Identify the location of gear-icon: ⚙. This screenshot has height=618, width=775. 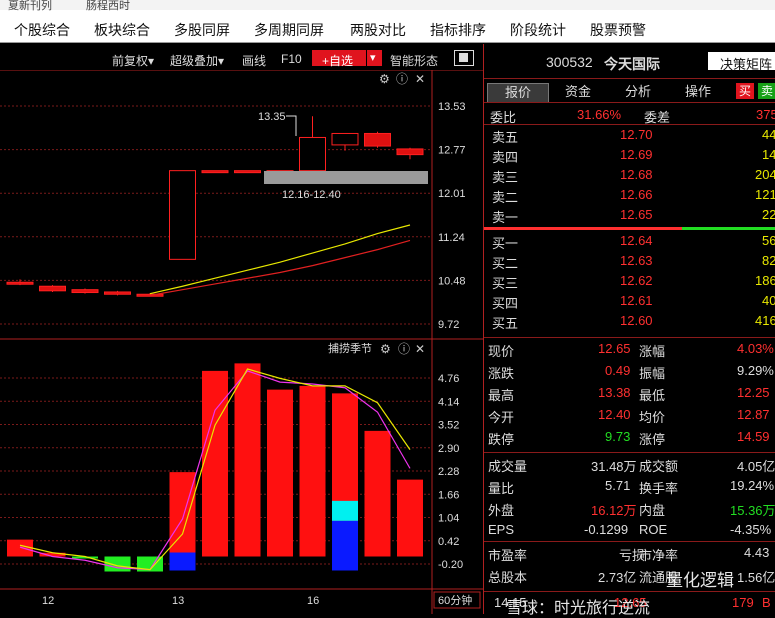
(384, 79).